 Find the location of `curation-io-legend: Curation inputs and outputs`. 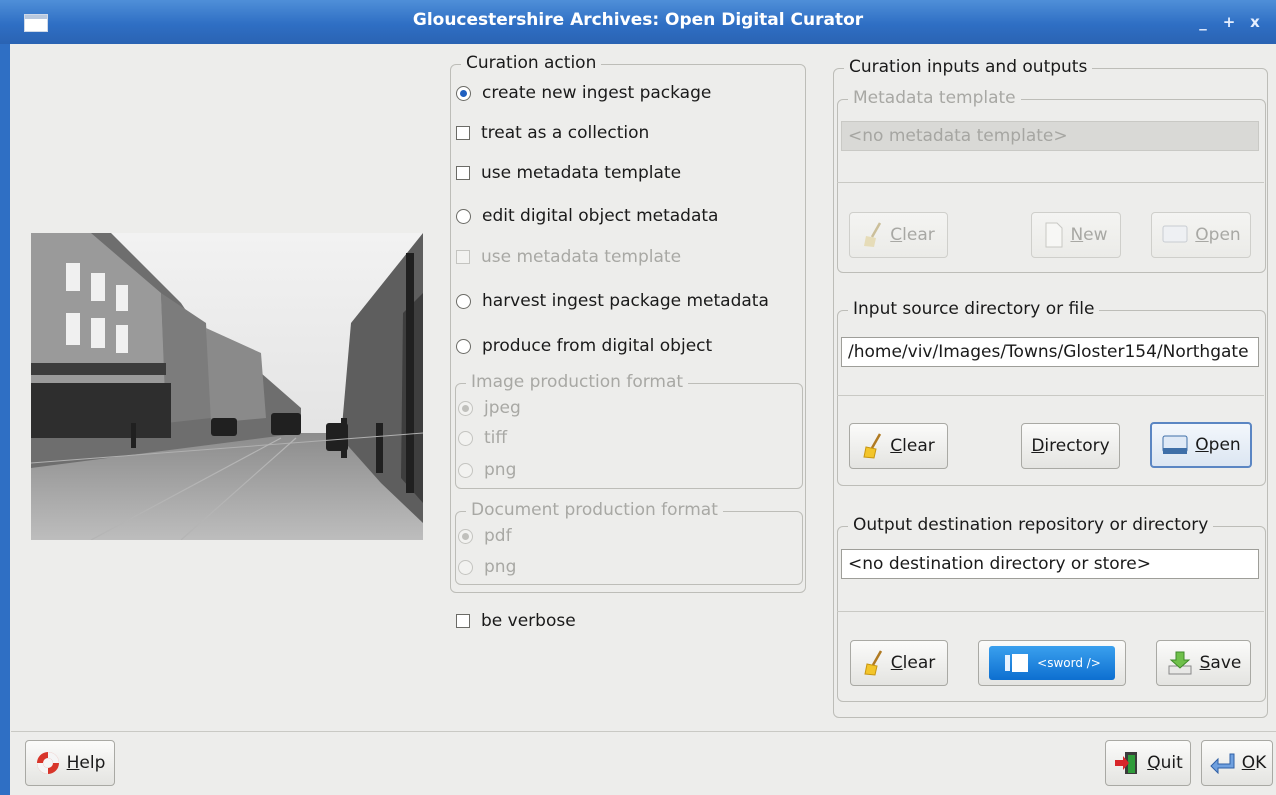

curation-io-legend: Curation inputs and outputs is located at coordinates (968, 67).